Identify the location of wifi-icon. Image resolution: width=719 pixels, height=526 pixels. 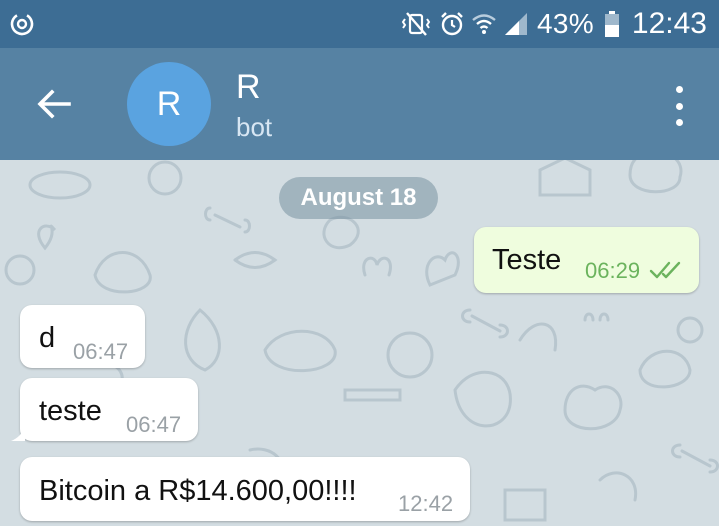
(484, 24).